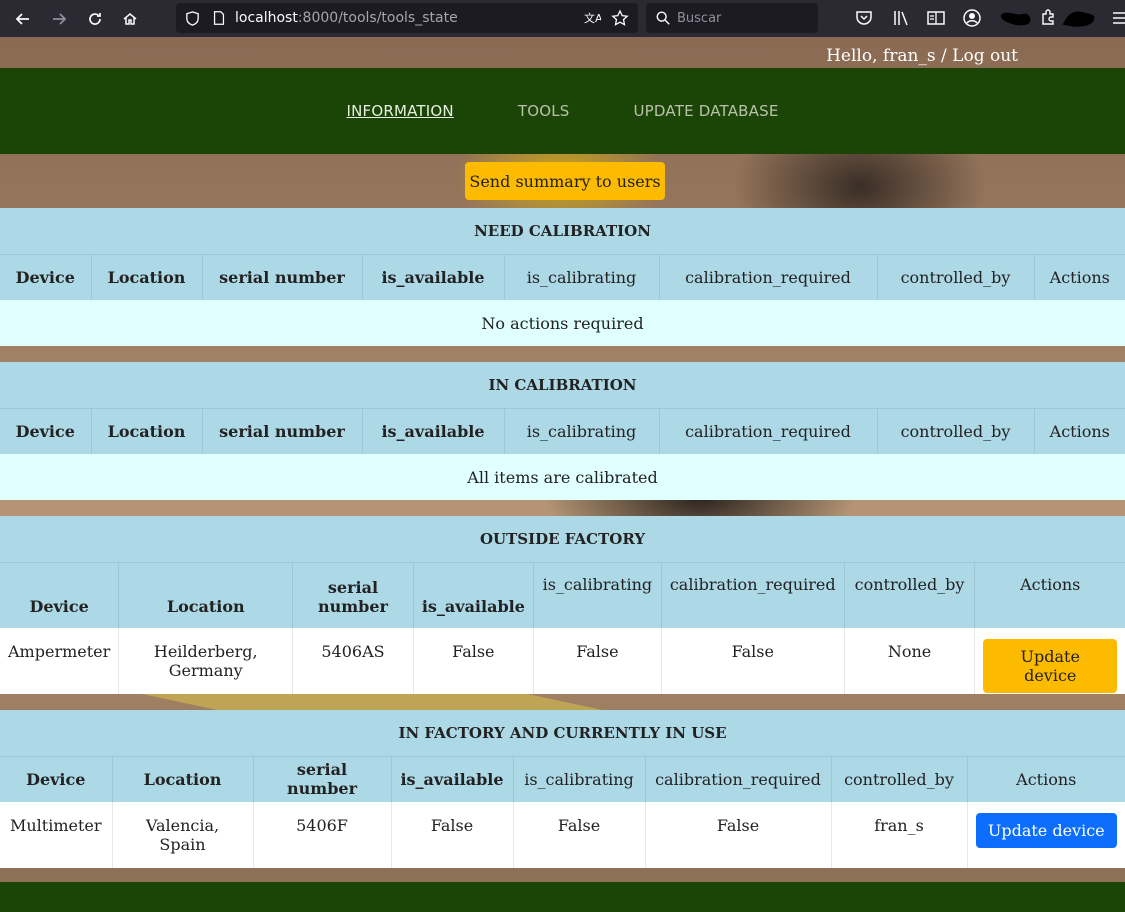 The width and height of the screenshot is (1125, 912). I want to click on reload-icon, so click(95, 18).